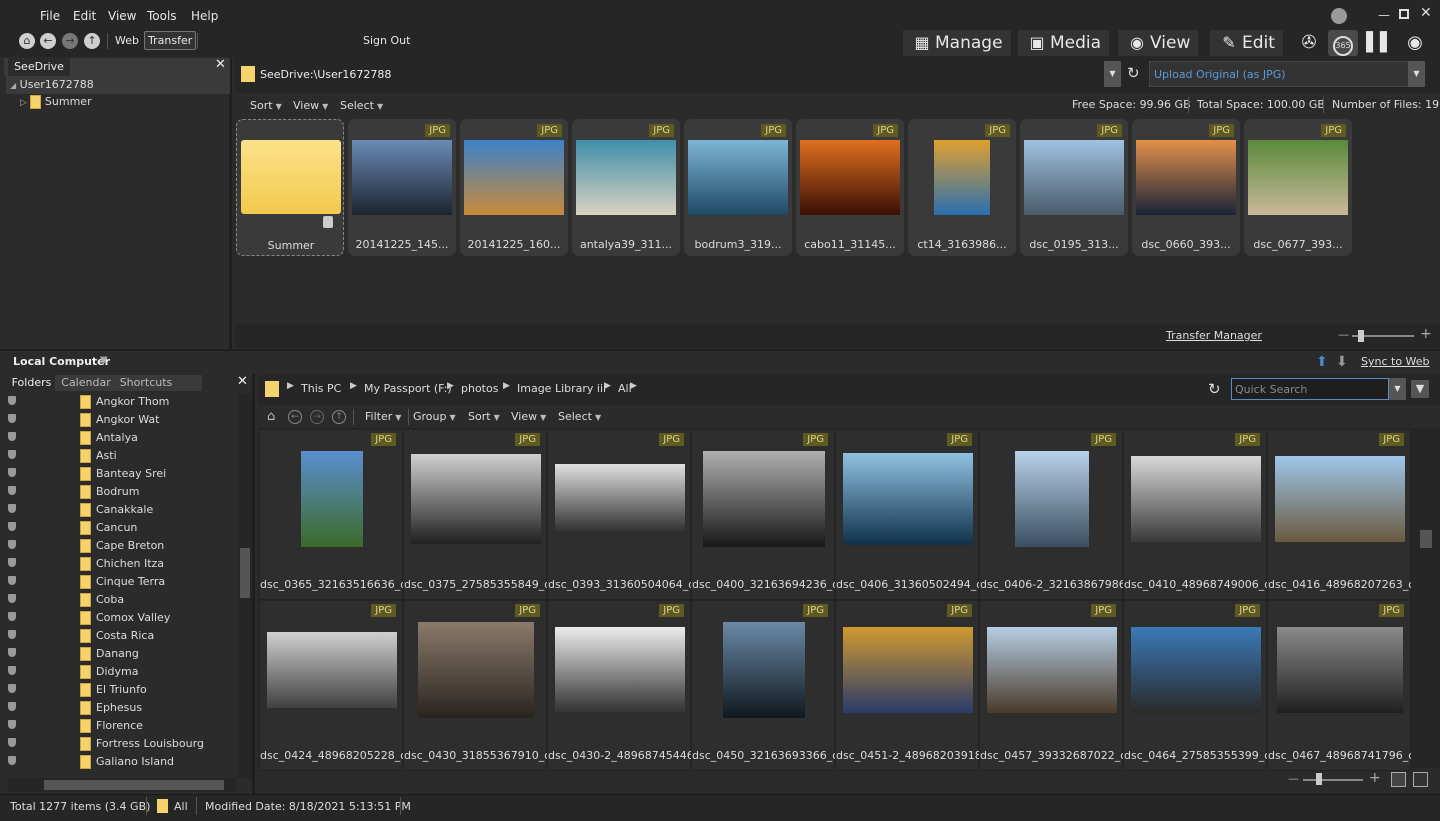 The height and width of the screenshot is (821, 1440). I want to click on folder-tree-item: Comox Valley, so click(122, 618).